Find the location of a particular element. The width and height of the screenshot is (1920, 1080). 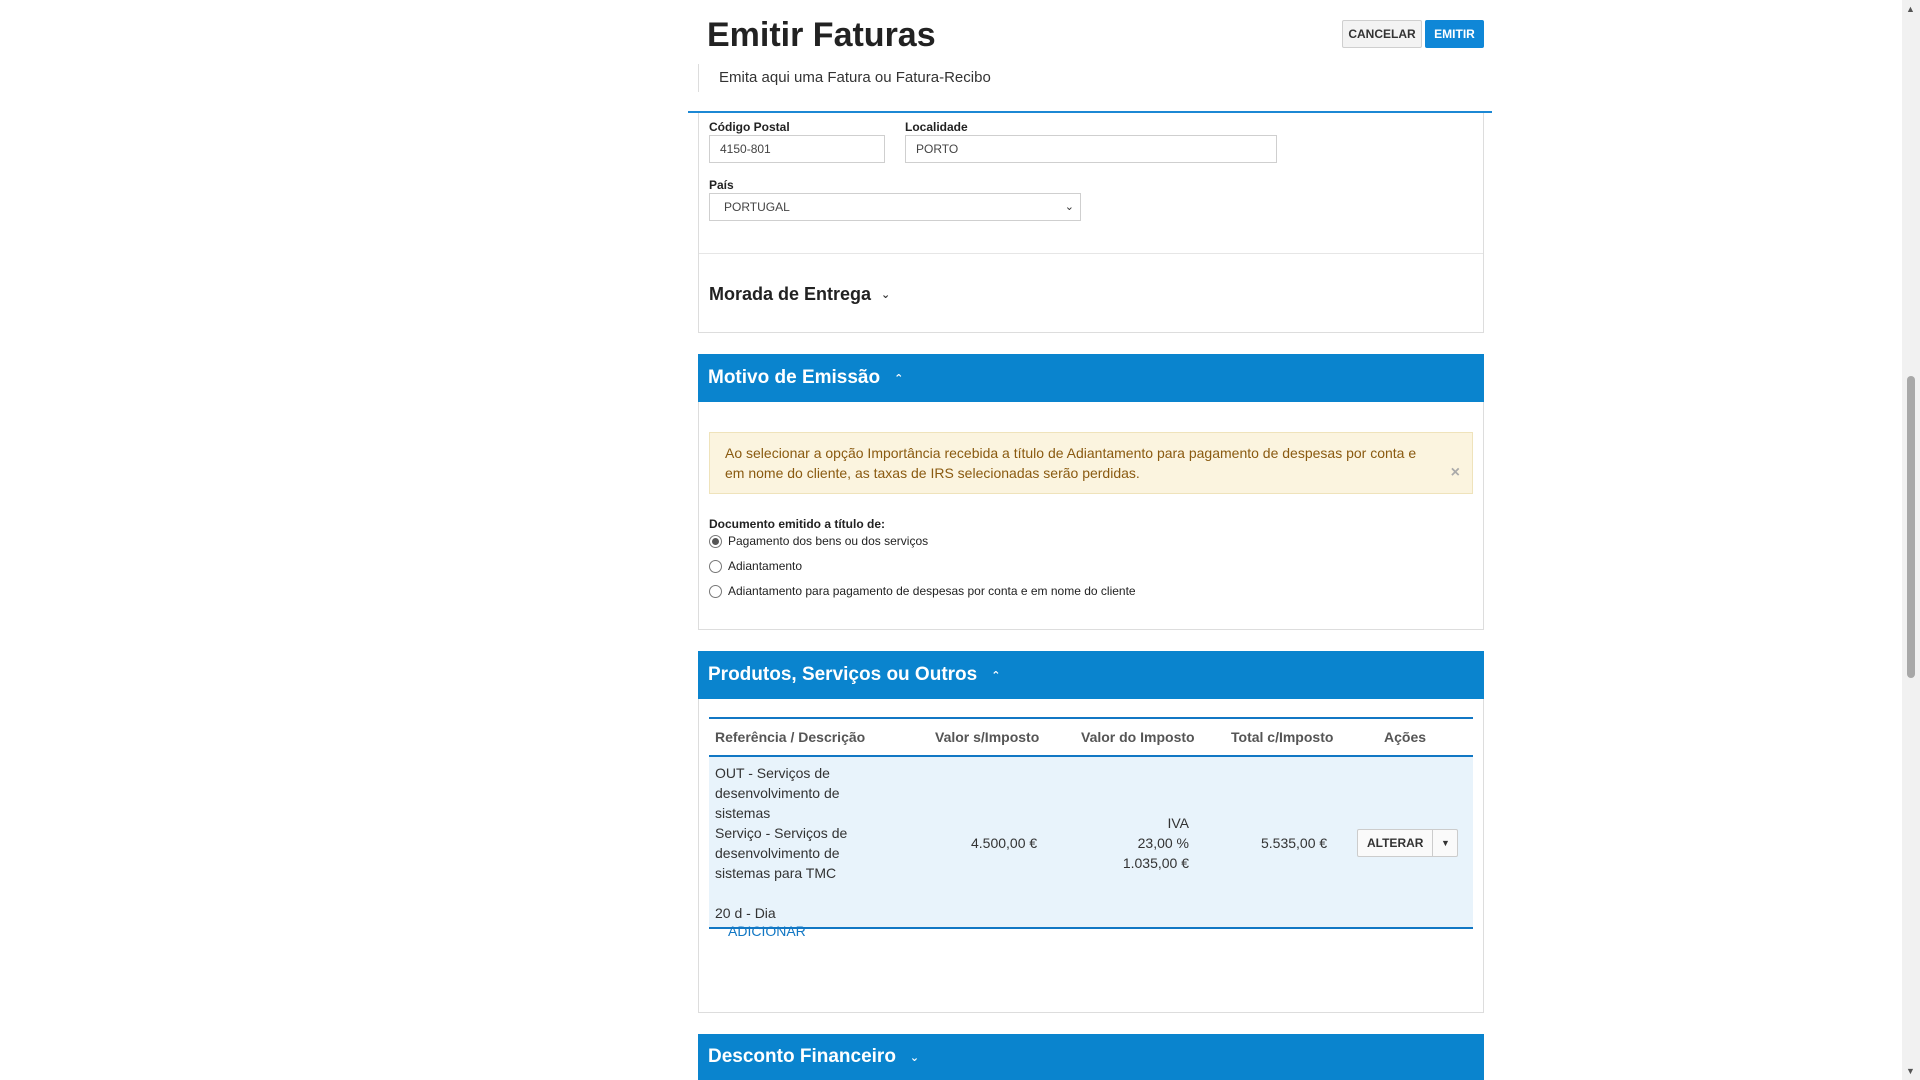

country-select: PORTUGAL ⌄ is located at coordinates (895, 207).